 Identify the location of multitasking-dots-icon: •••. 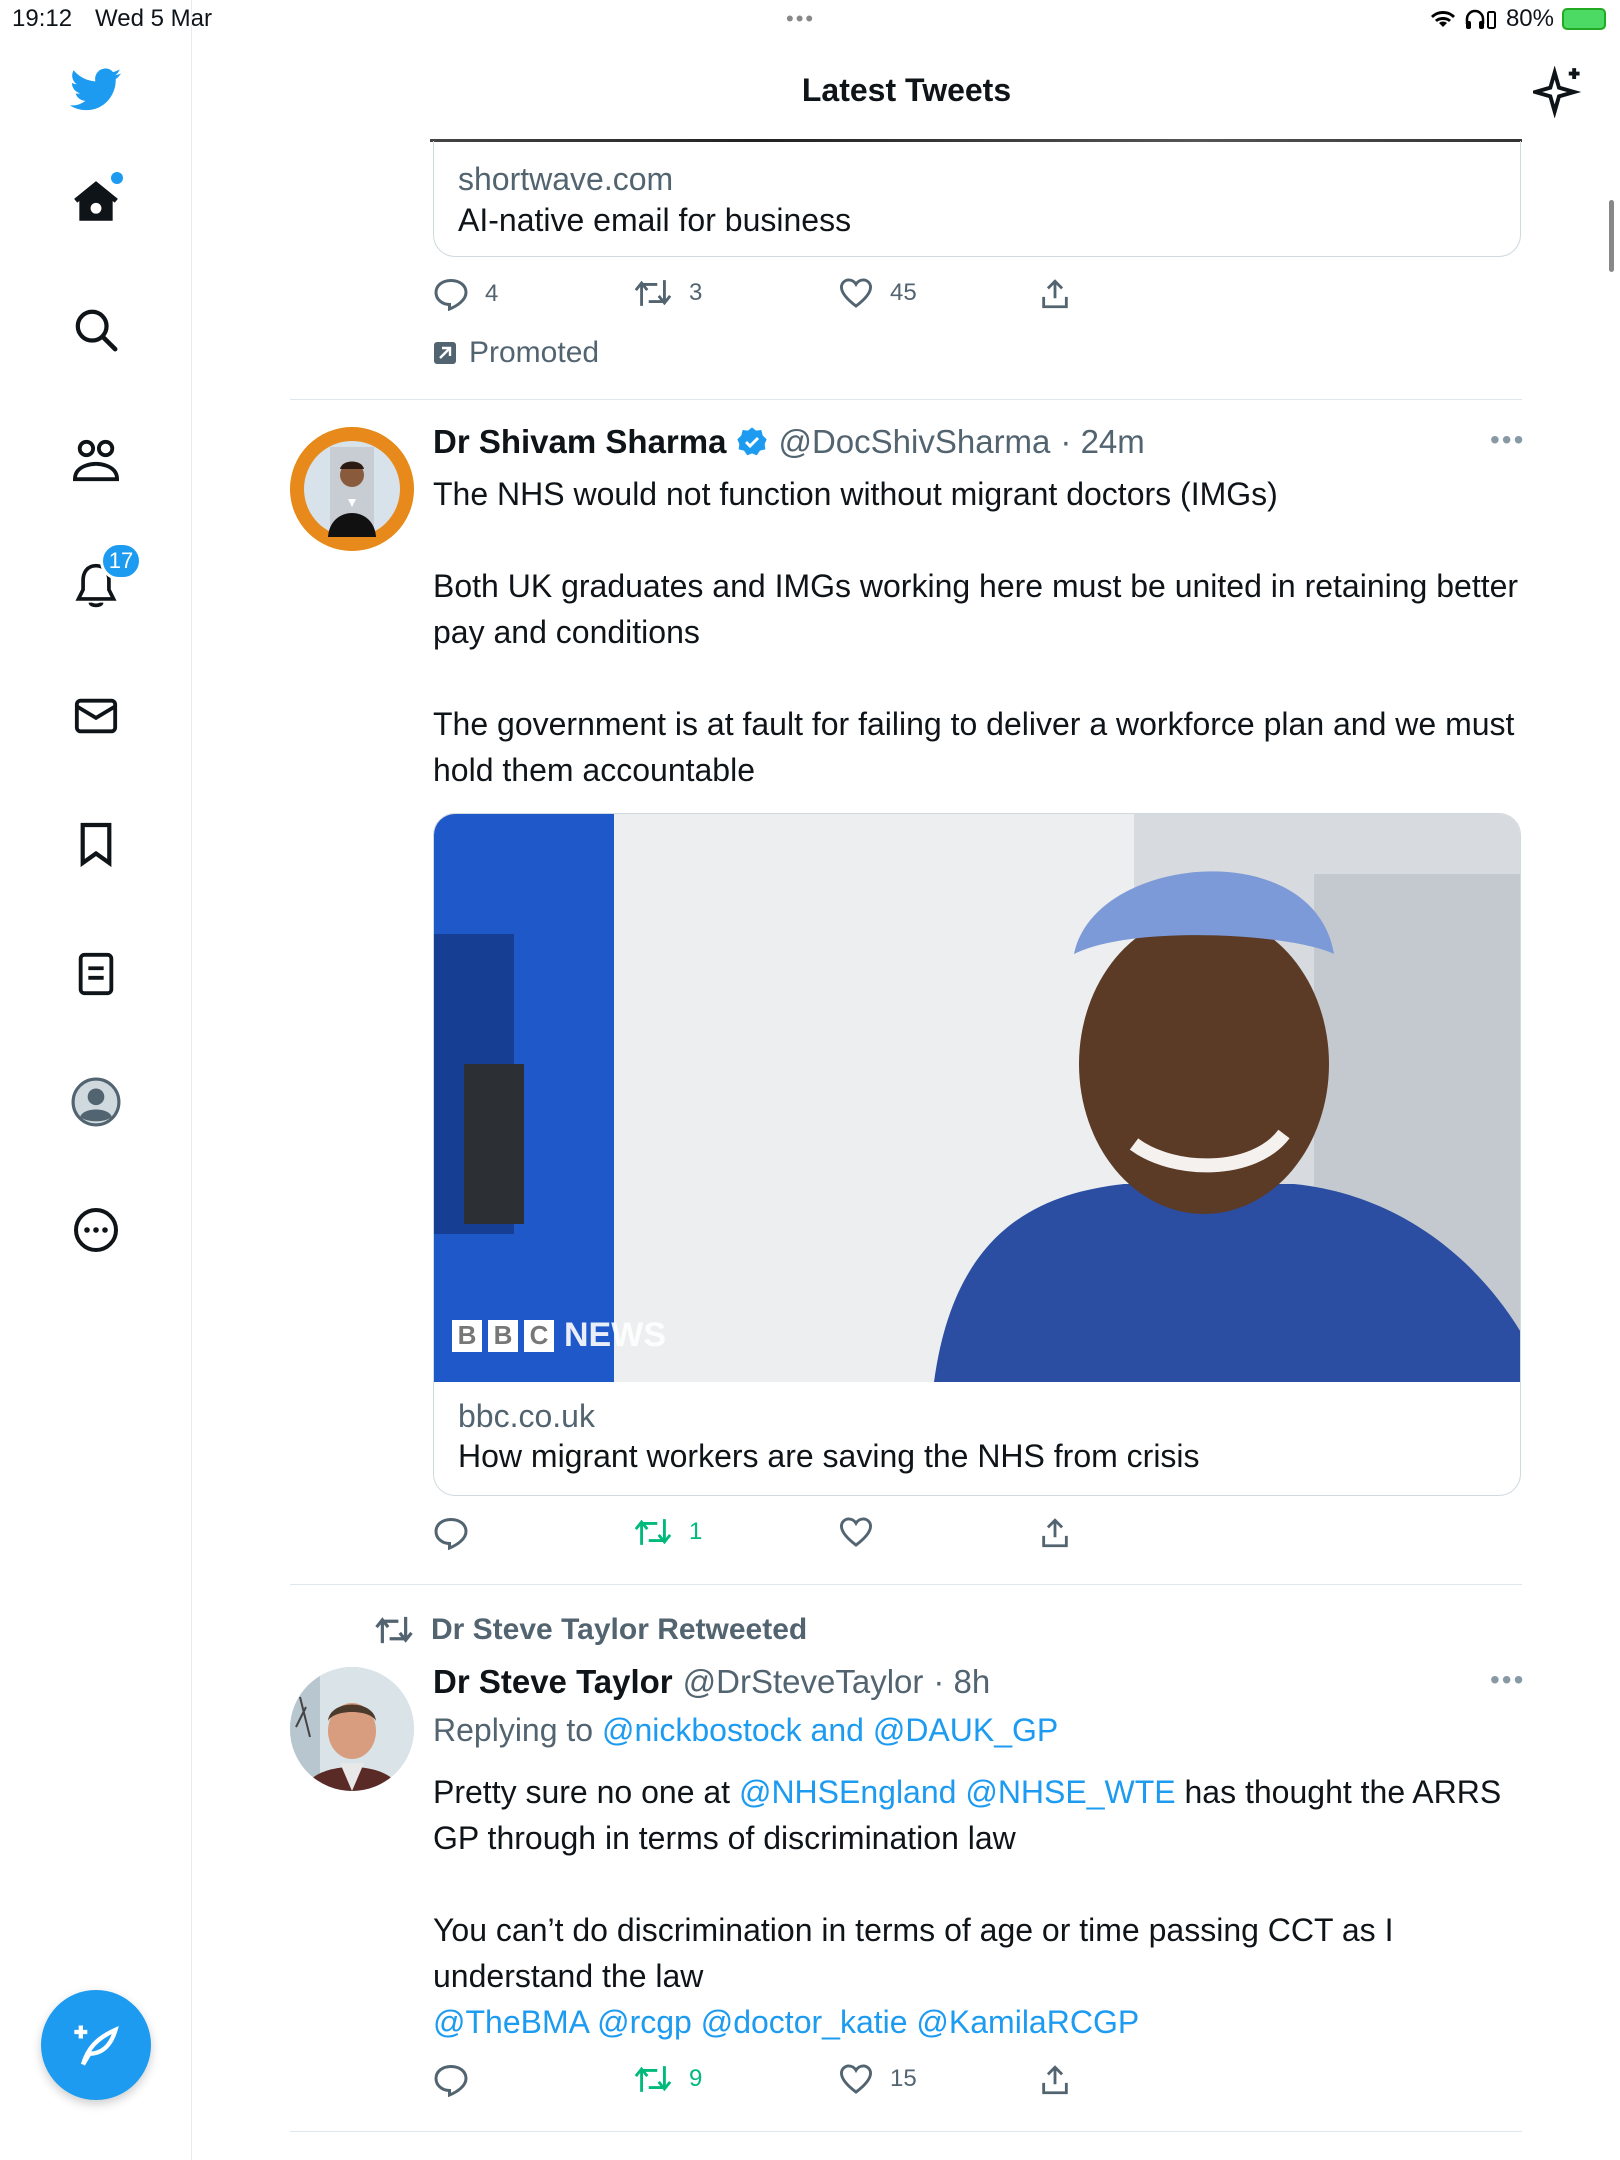
(800, 19).